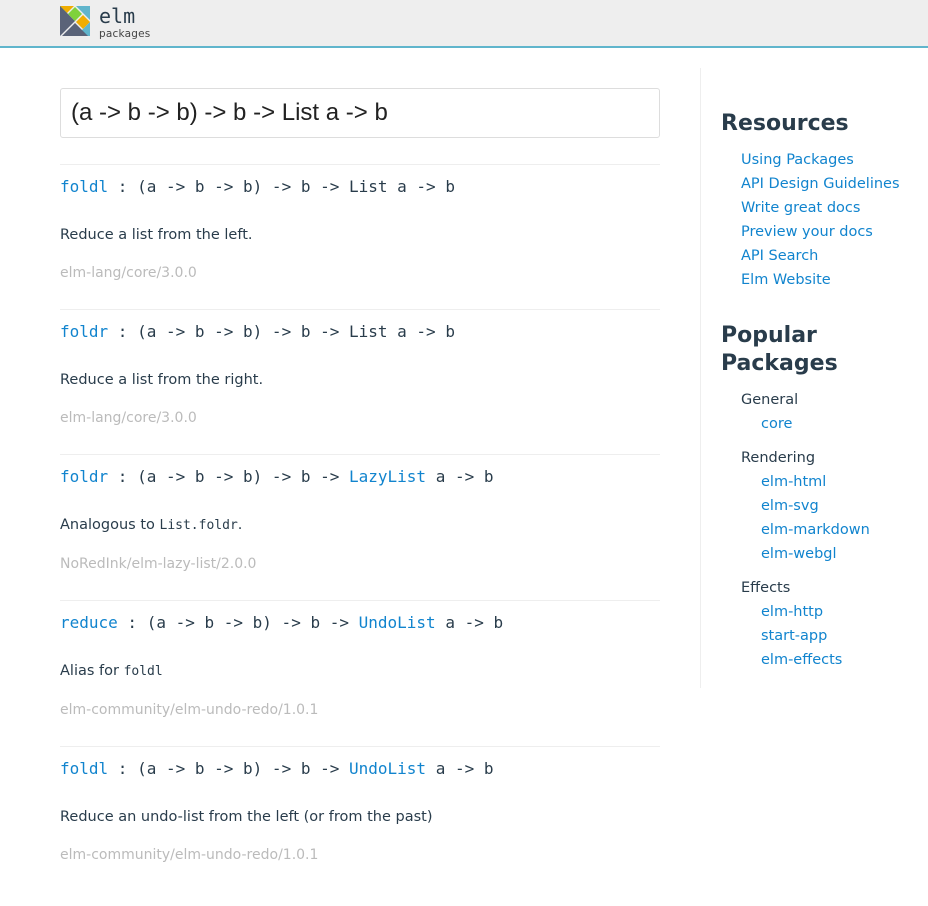  Describe the element at coordinates (779, 256) in the screenshot. I see `resource-link: API Search` at that location.